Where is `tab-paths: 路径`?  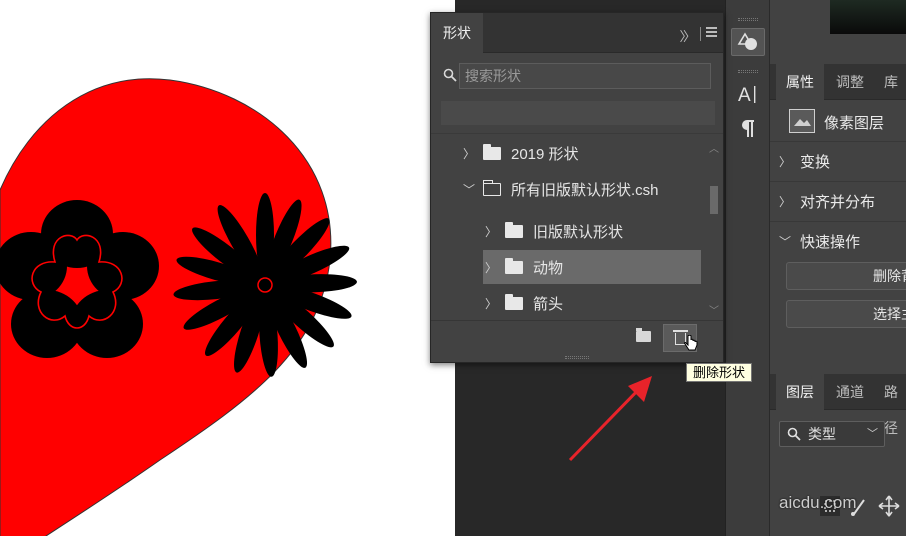 tab-paths: 路径 is located at coordinates (890, 405).